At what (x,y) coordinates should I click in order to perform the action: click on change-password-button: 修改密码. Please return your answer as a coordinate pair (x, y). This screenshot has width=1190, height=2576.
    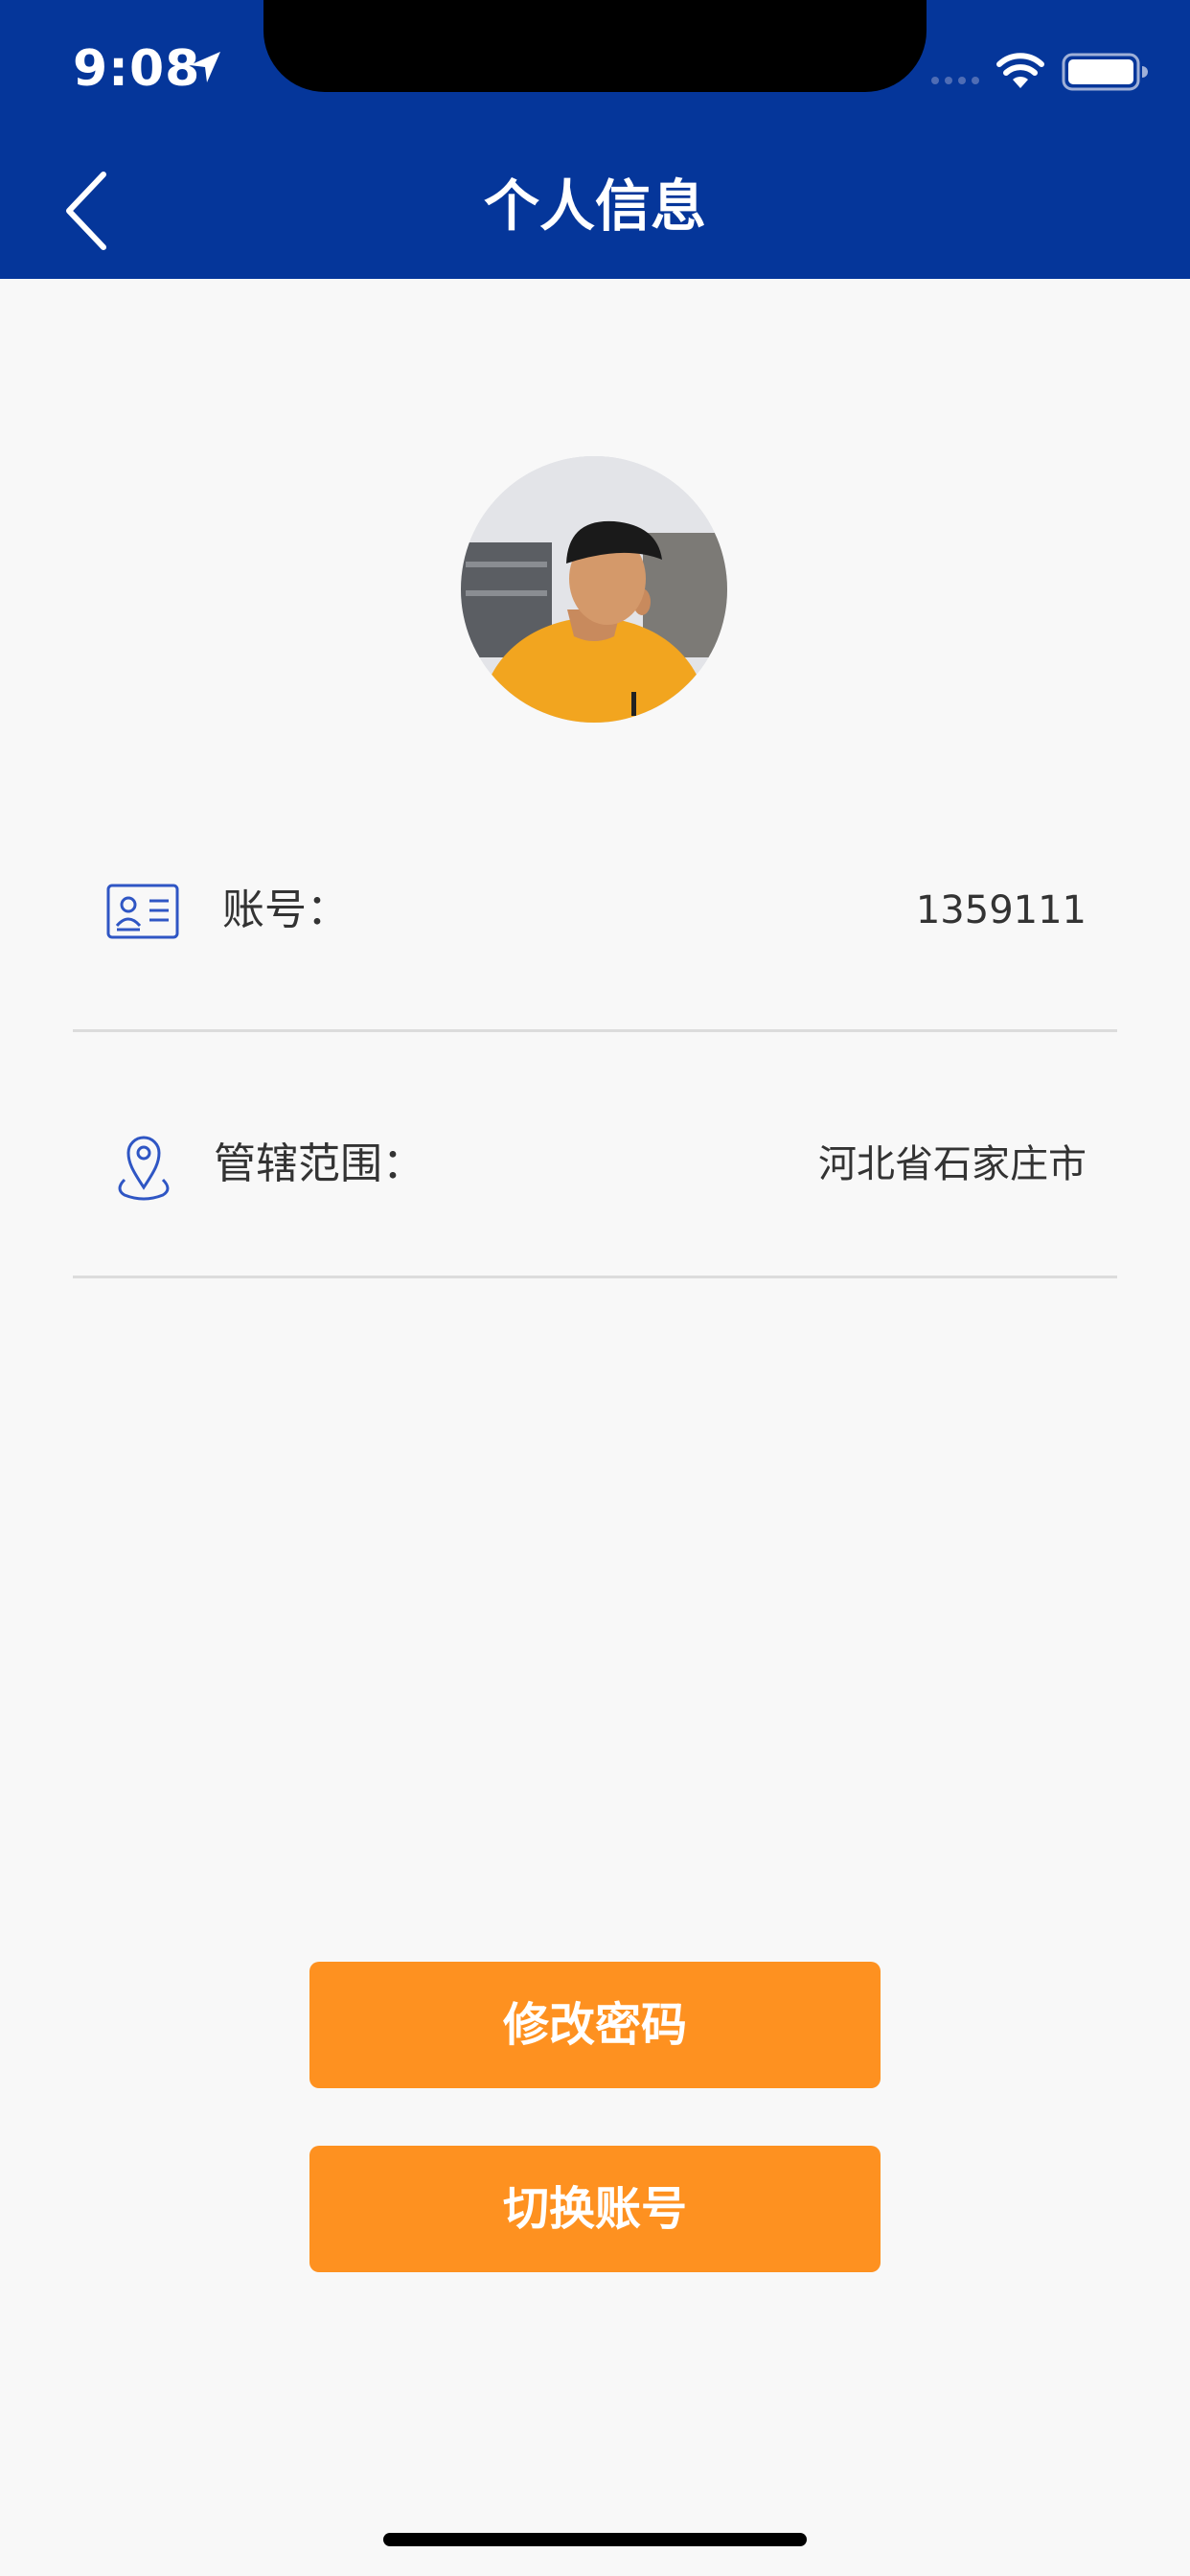
    Looking at the image, I should click on (595, 2025).